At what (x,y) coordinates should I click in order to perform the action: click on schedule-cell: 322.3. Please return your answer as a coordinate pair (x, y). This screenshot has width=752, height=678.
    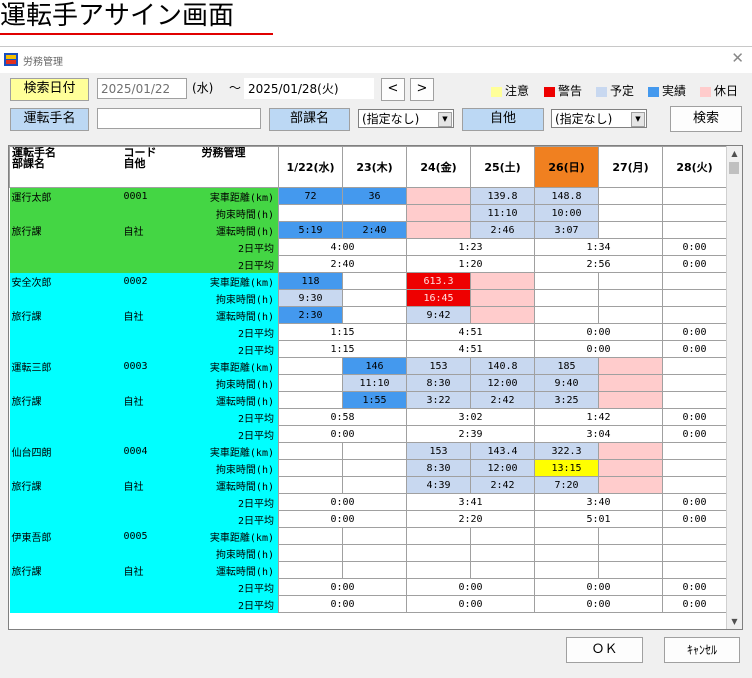
    Looking at the image, I should click on (566, 451).